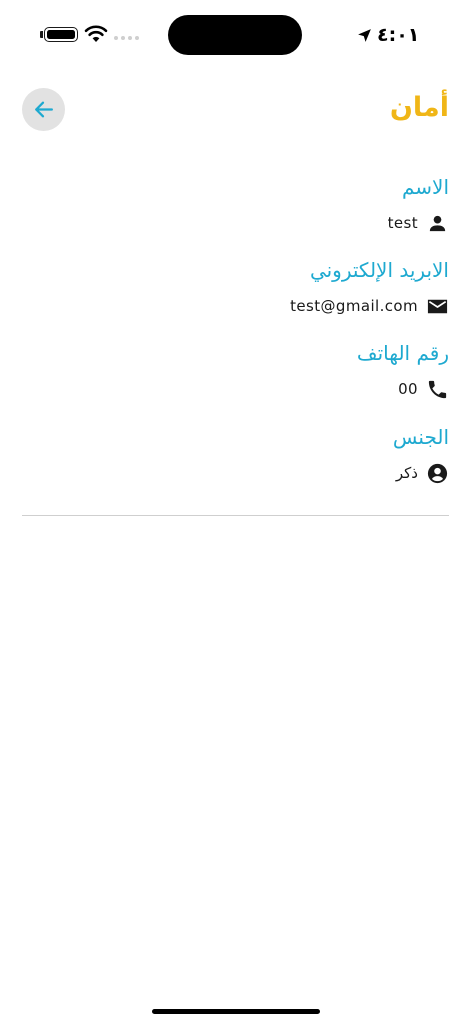 Image resolution: width=471 pixels, height=1024 pixels. Describe the element at coordinates (419, 107) in the screenshot. I see `page-title: أمان` at that location.